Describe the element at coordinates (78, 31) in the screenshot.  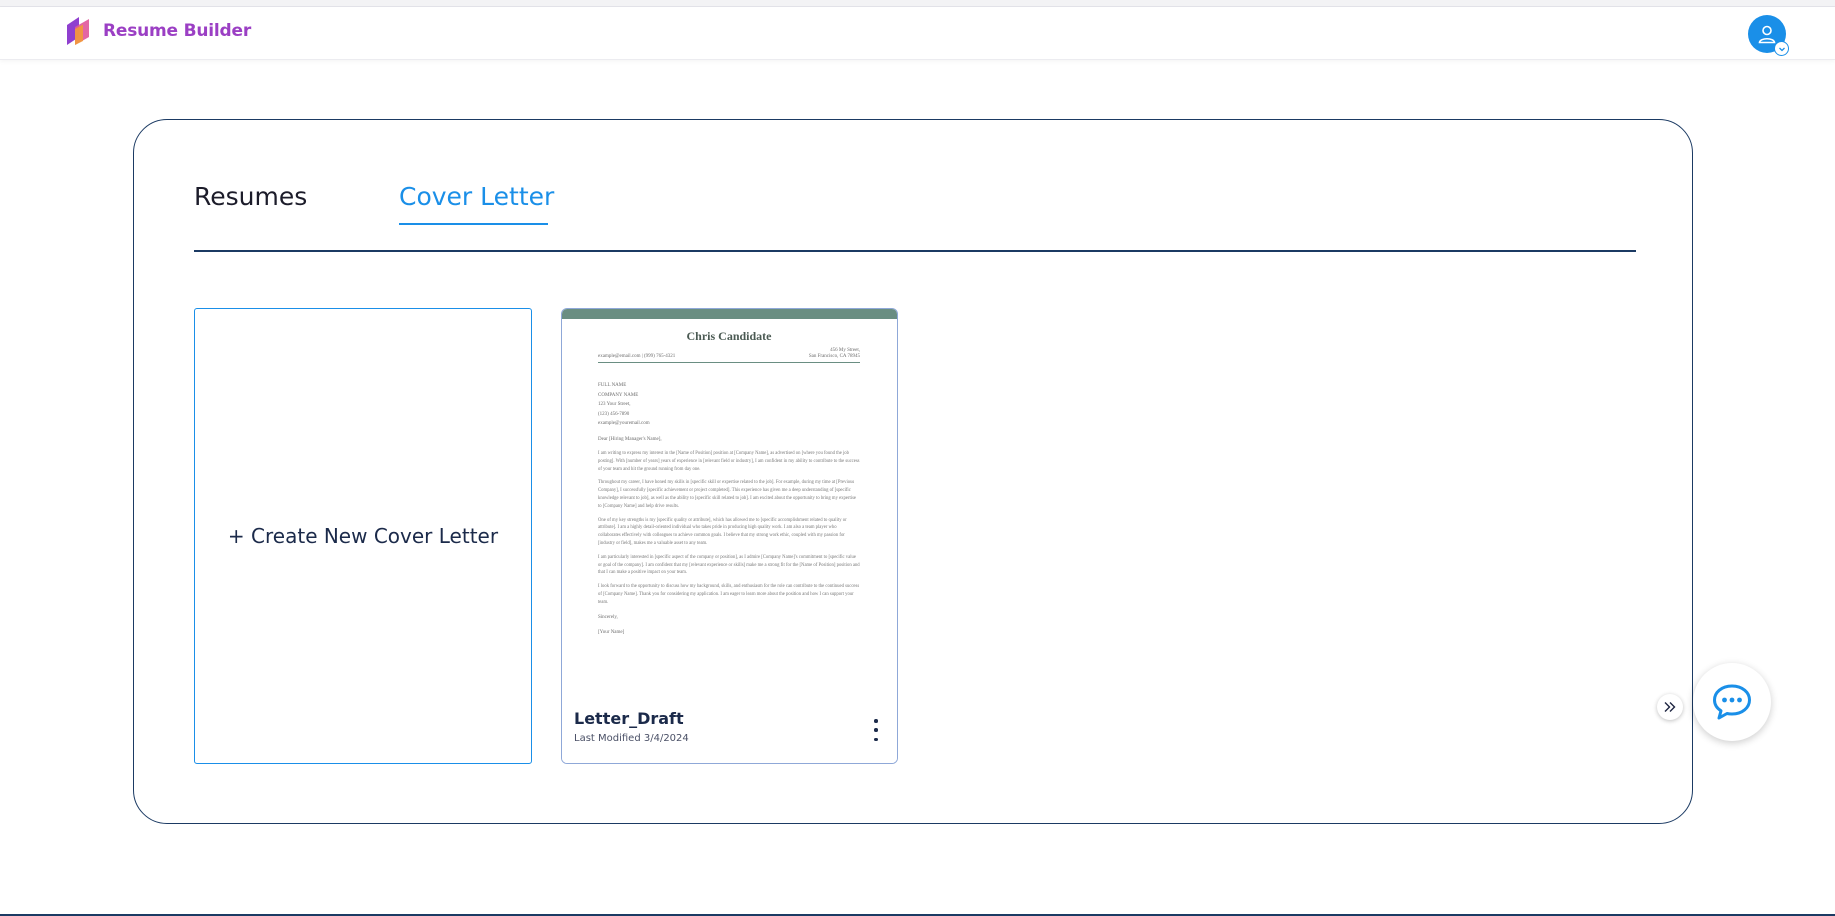
I see `resume-builder-logo` at that location.